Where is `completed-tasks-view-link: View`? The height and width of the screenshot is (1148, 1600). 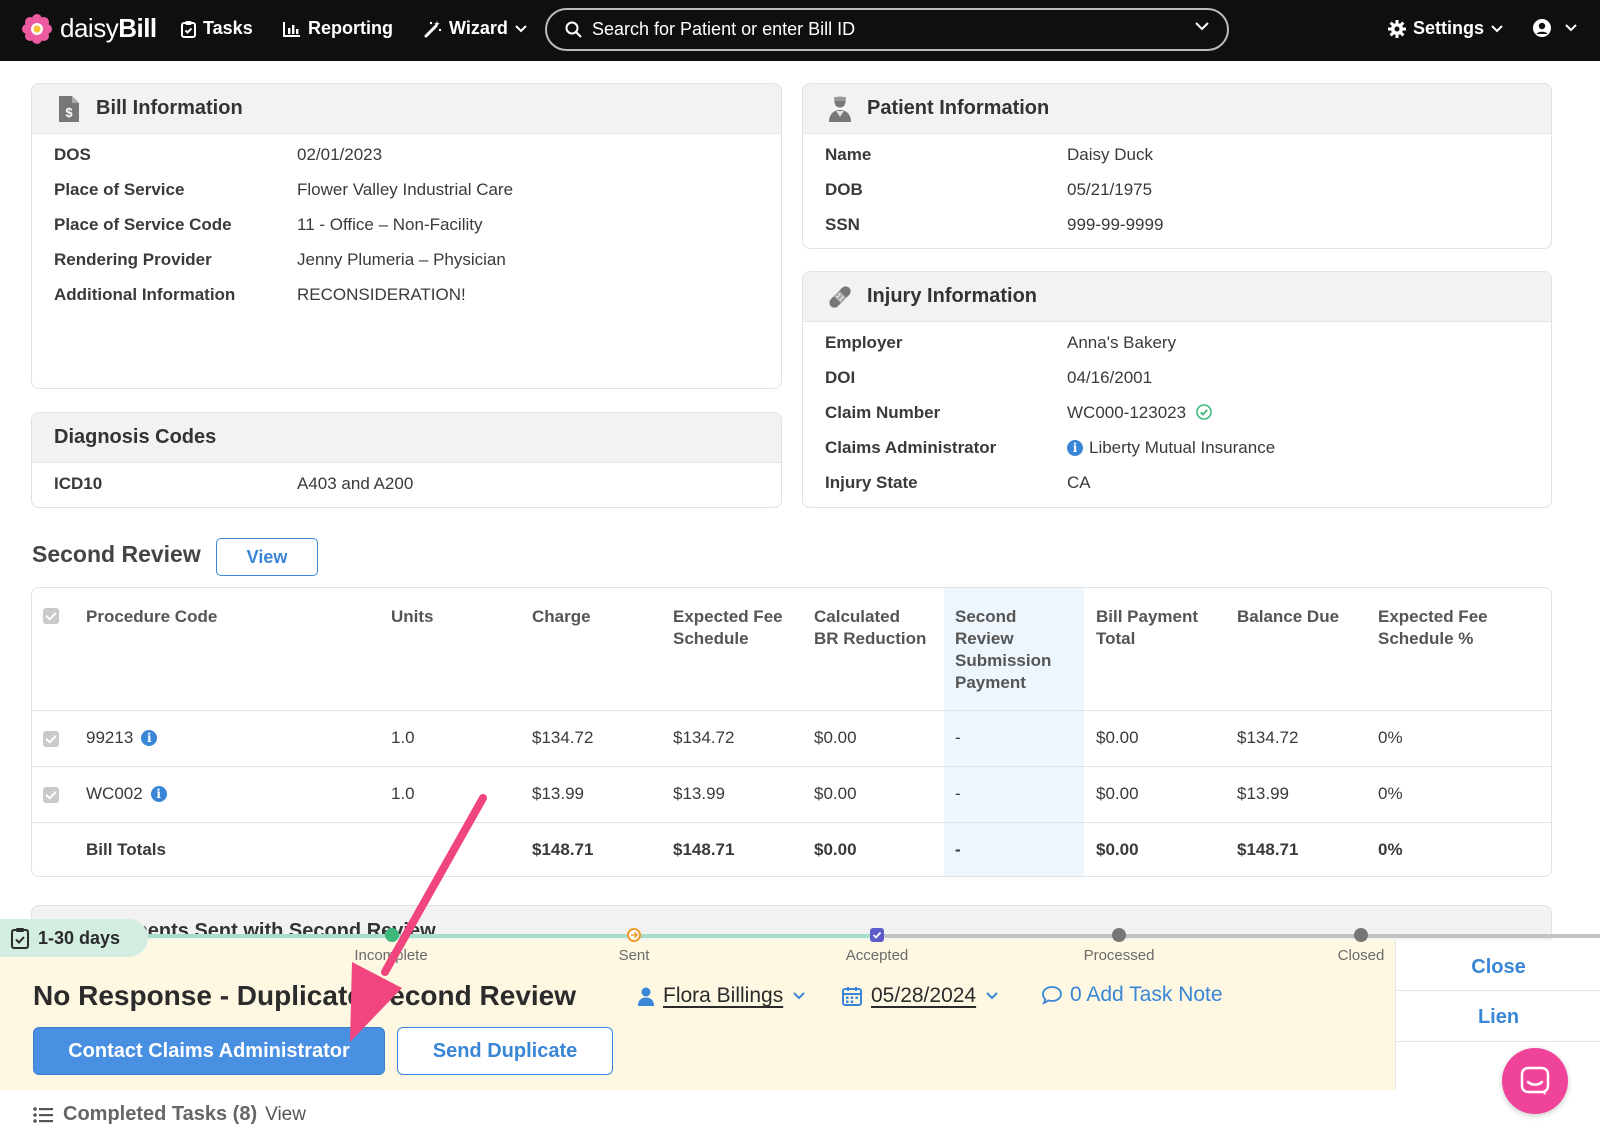
completed-tasks-view-link: View is located at coordinates (285, 1115).